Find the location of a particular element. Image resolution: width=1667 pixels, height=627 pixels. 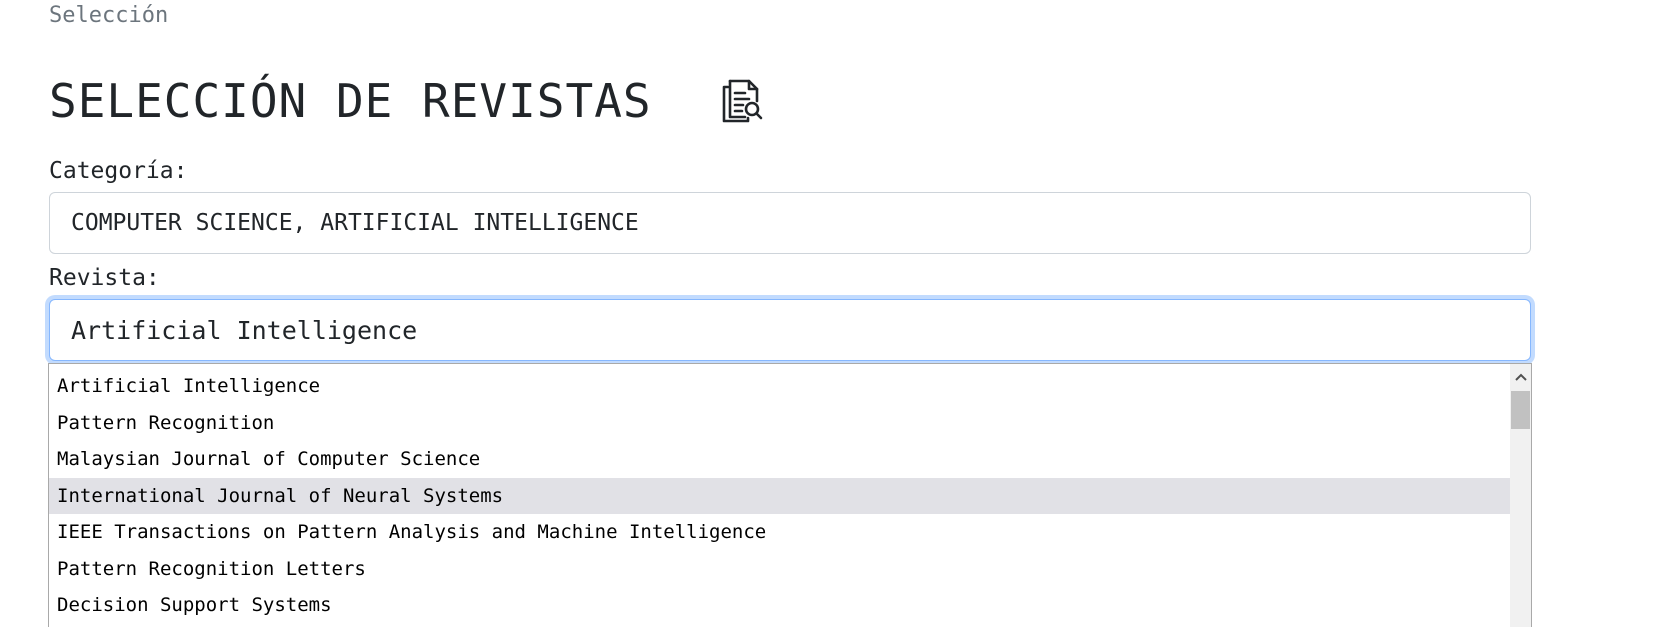

suggestion-option-highlighted: International Journal of Neural Systems is located at coordinates (779, 495).